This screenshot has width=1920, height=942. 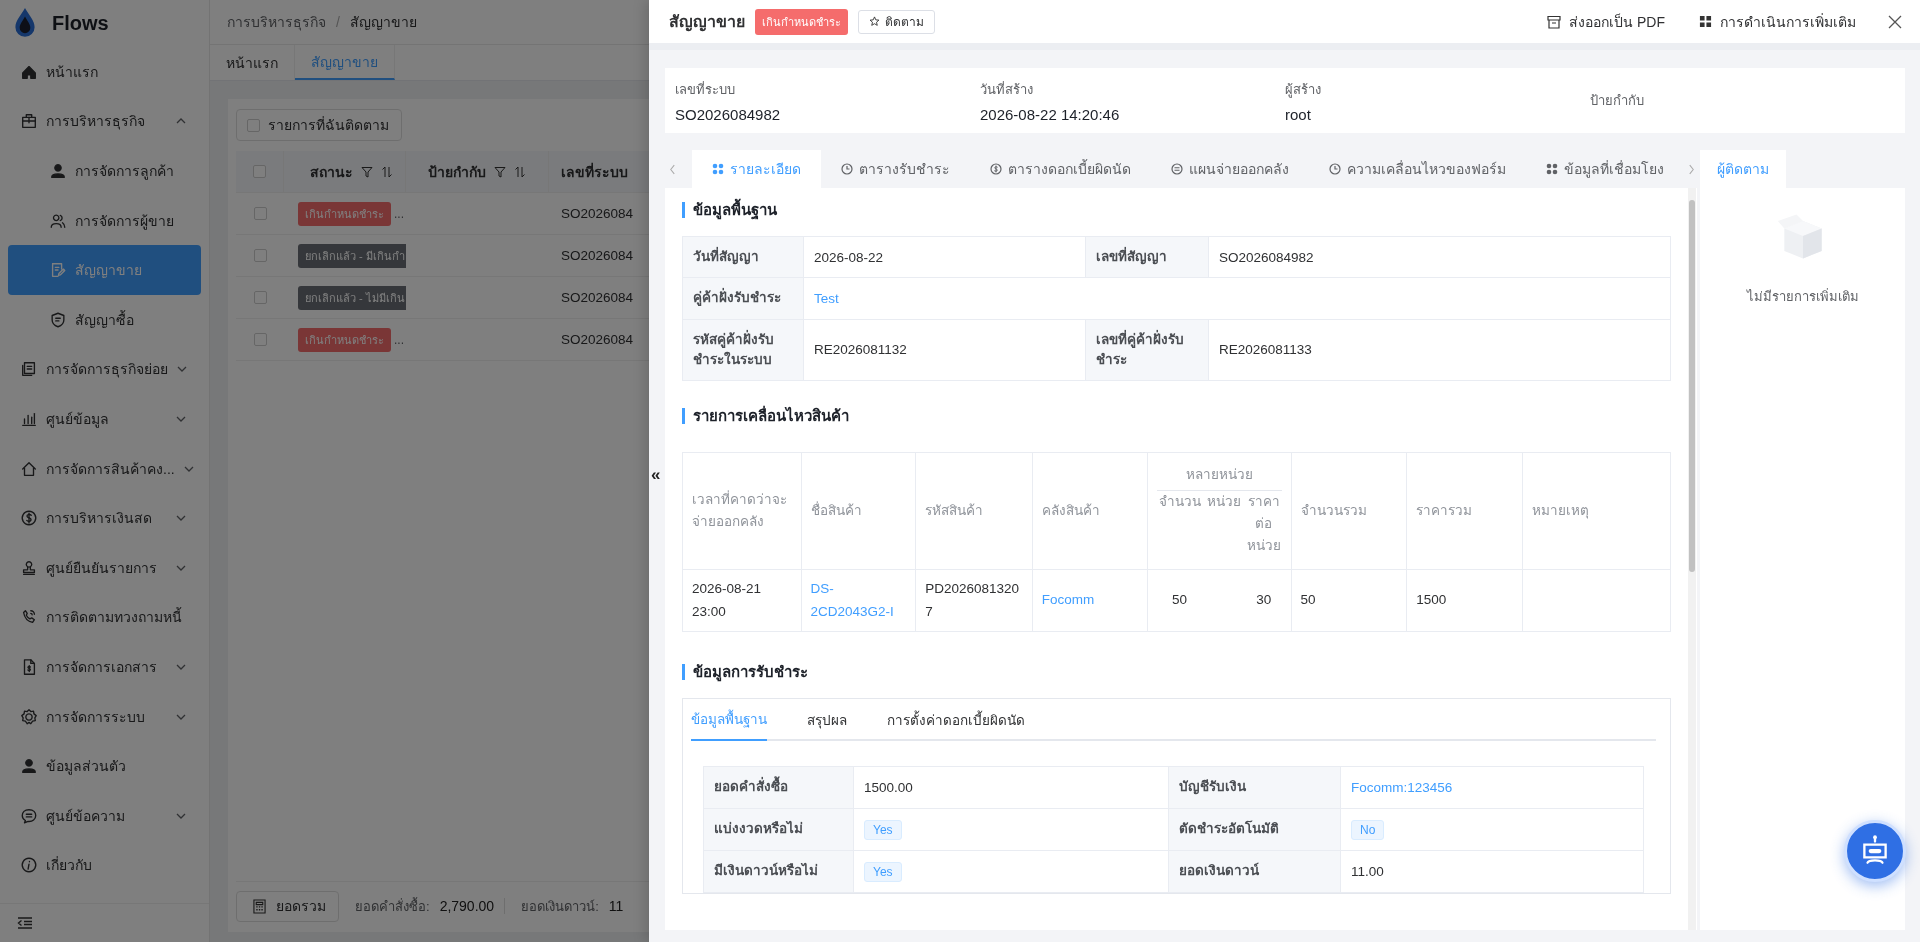 I want to click on chevron-left-icon, so click(x=672, y=169).